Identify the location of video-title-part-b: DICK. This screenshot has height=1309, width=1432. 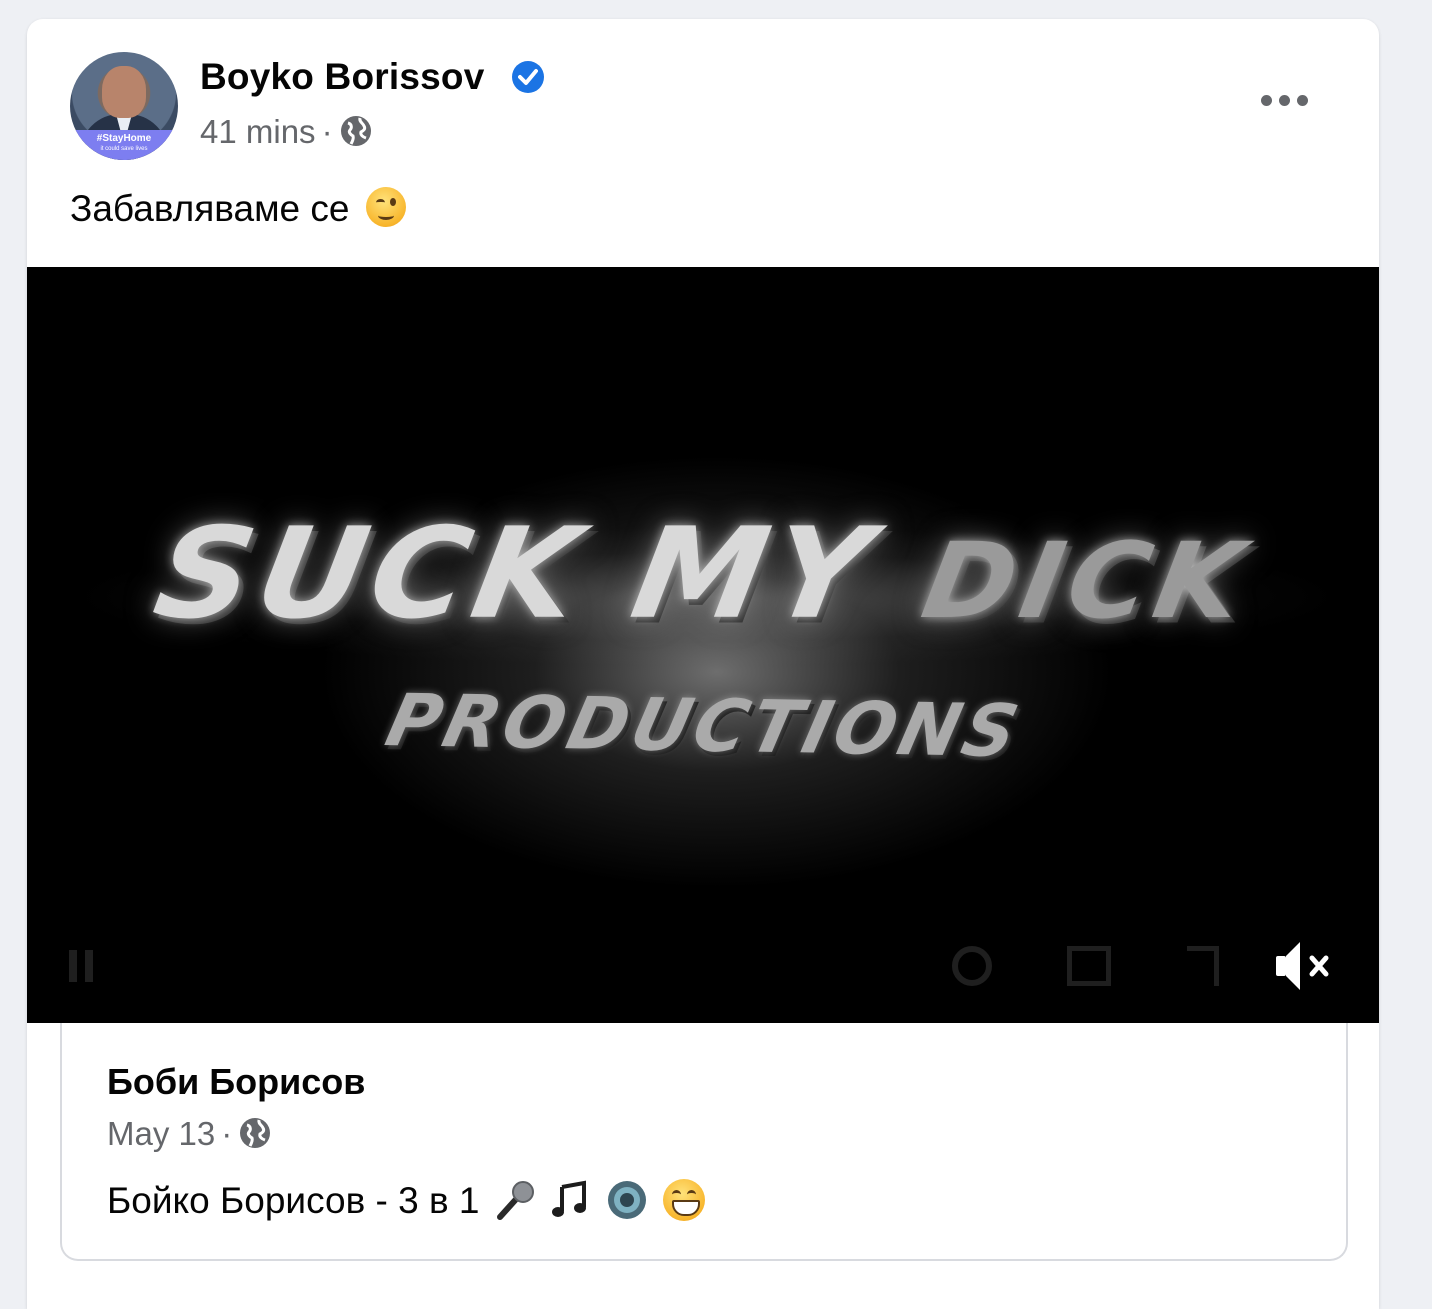
(1086, 580).